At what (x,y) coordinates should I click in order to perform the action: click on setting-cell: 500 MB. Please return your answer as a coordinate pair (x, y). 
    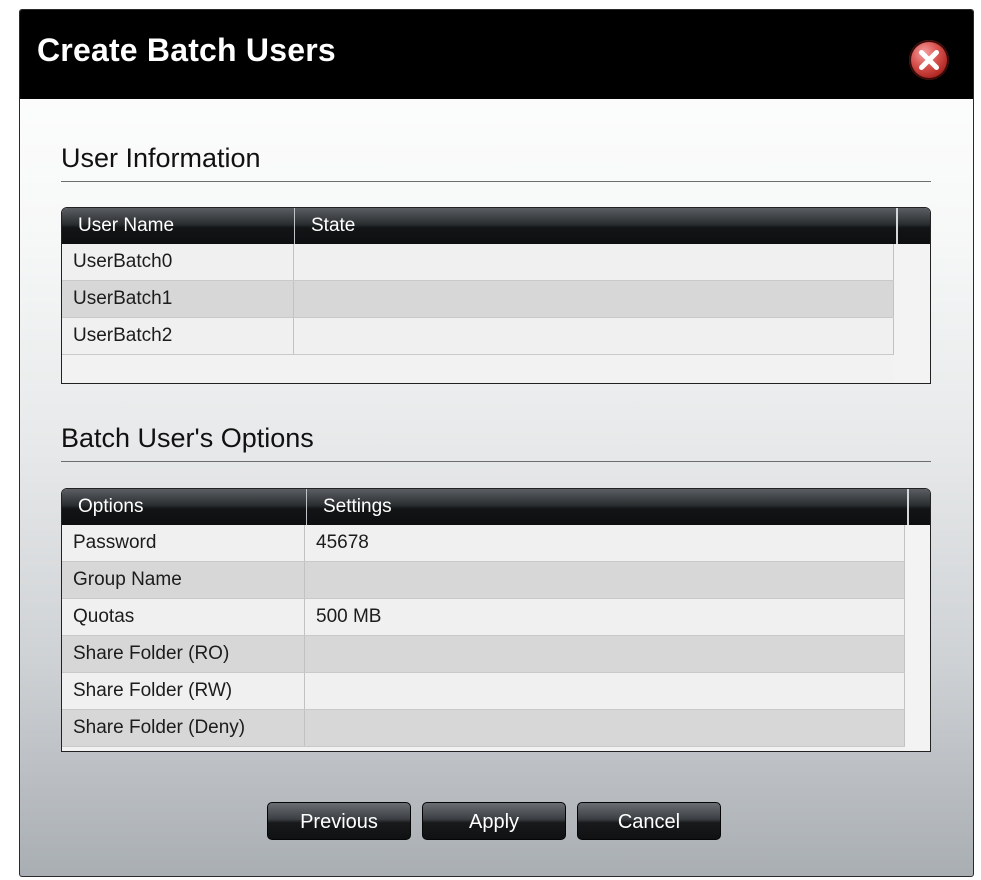
    Looking at the image, I should click on (605, 617).